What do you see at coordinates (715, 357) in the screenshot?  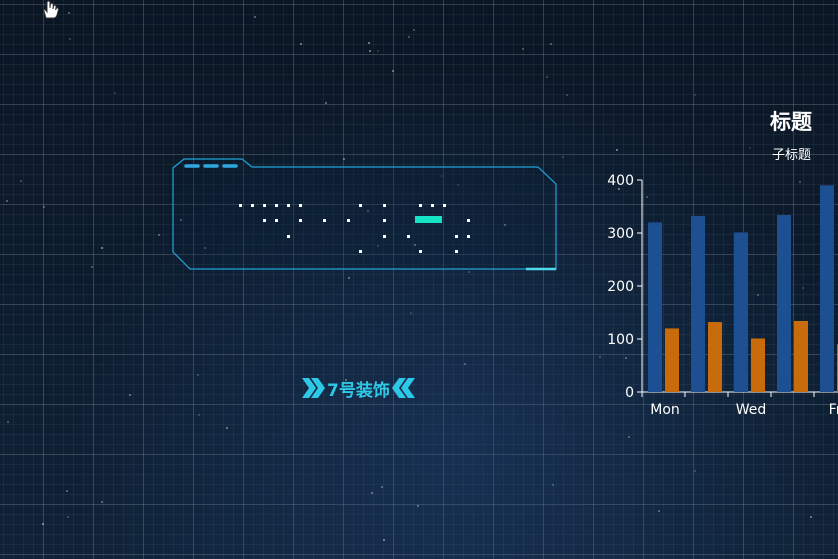 I see `bar-s2-tue` at bounding box center [715, 357].